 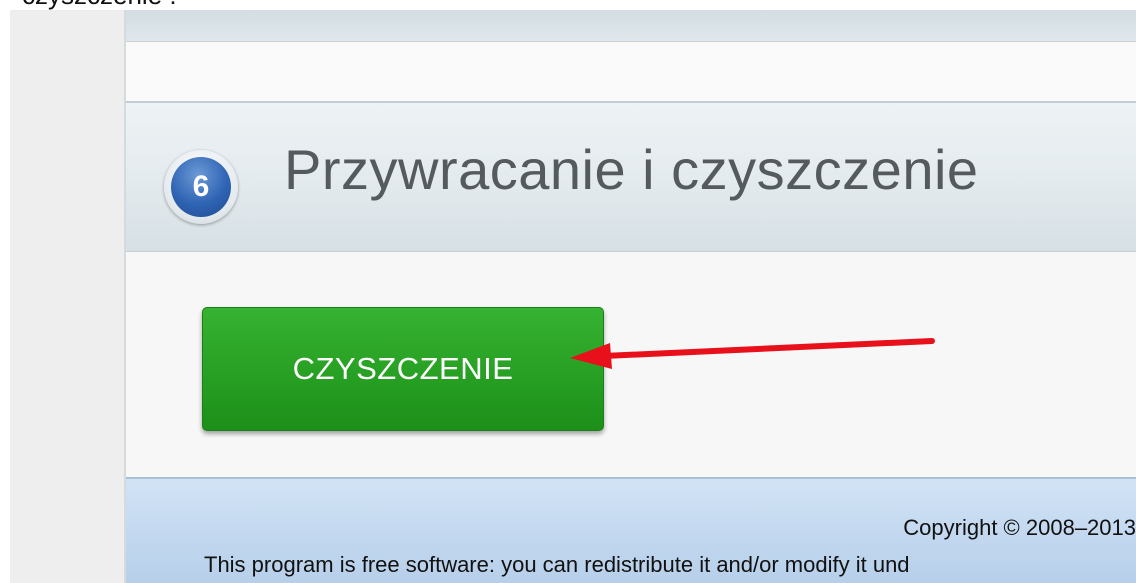 I want to click on number-circle-icon: 6, so click(x=201, y=187).